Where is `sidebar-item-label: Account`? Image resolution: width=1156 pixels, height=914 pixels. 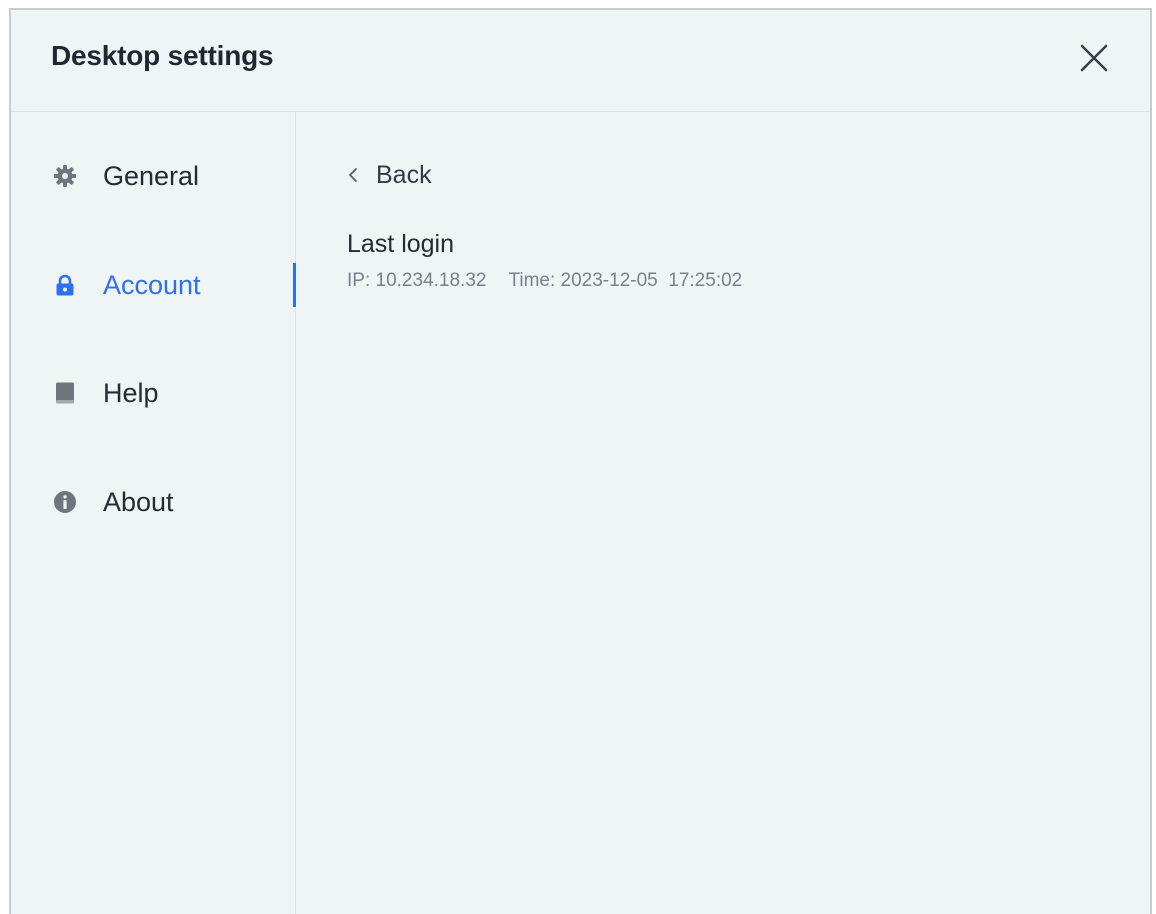
sidebar-item-label: Account is located at coordinates (152, 285).